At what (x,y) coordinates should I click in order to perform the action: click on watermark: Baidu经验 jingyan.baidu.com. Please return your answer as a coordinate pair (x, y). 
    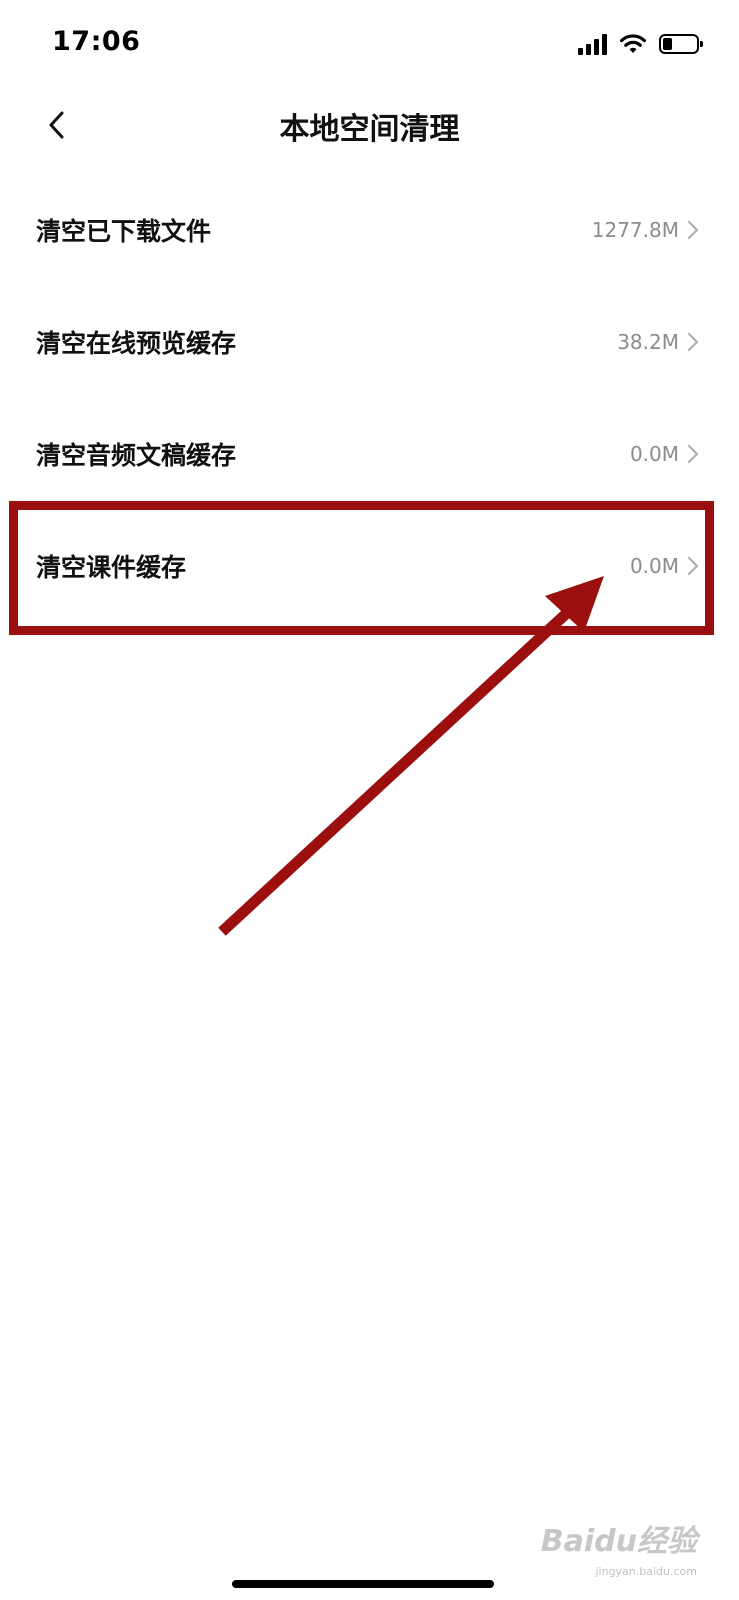
    Looking at the image, I should click on (618, 1547).